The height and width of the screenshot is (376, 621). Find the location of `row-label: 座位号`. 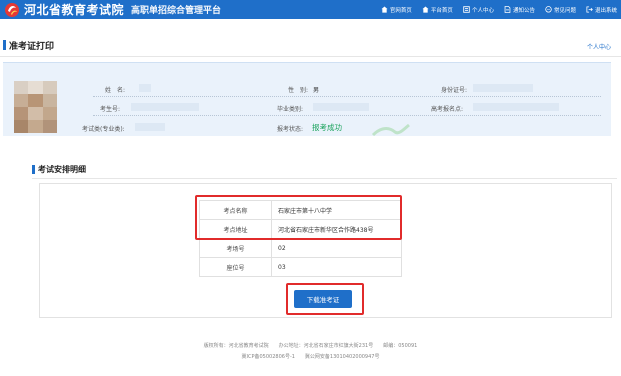

row-label: 座位号 is located at coordinates (235, 267).